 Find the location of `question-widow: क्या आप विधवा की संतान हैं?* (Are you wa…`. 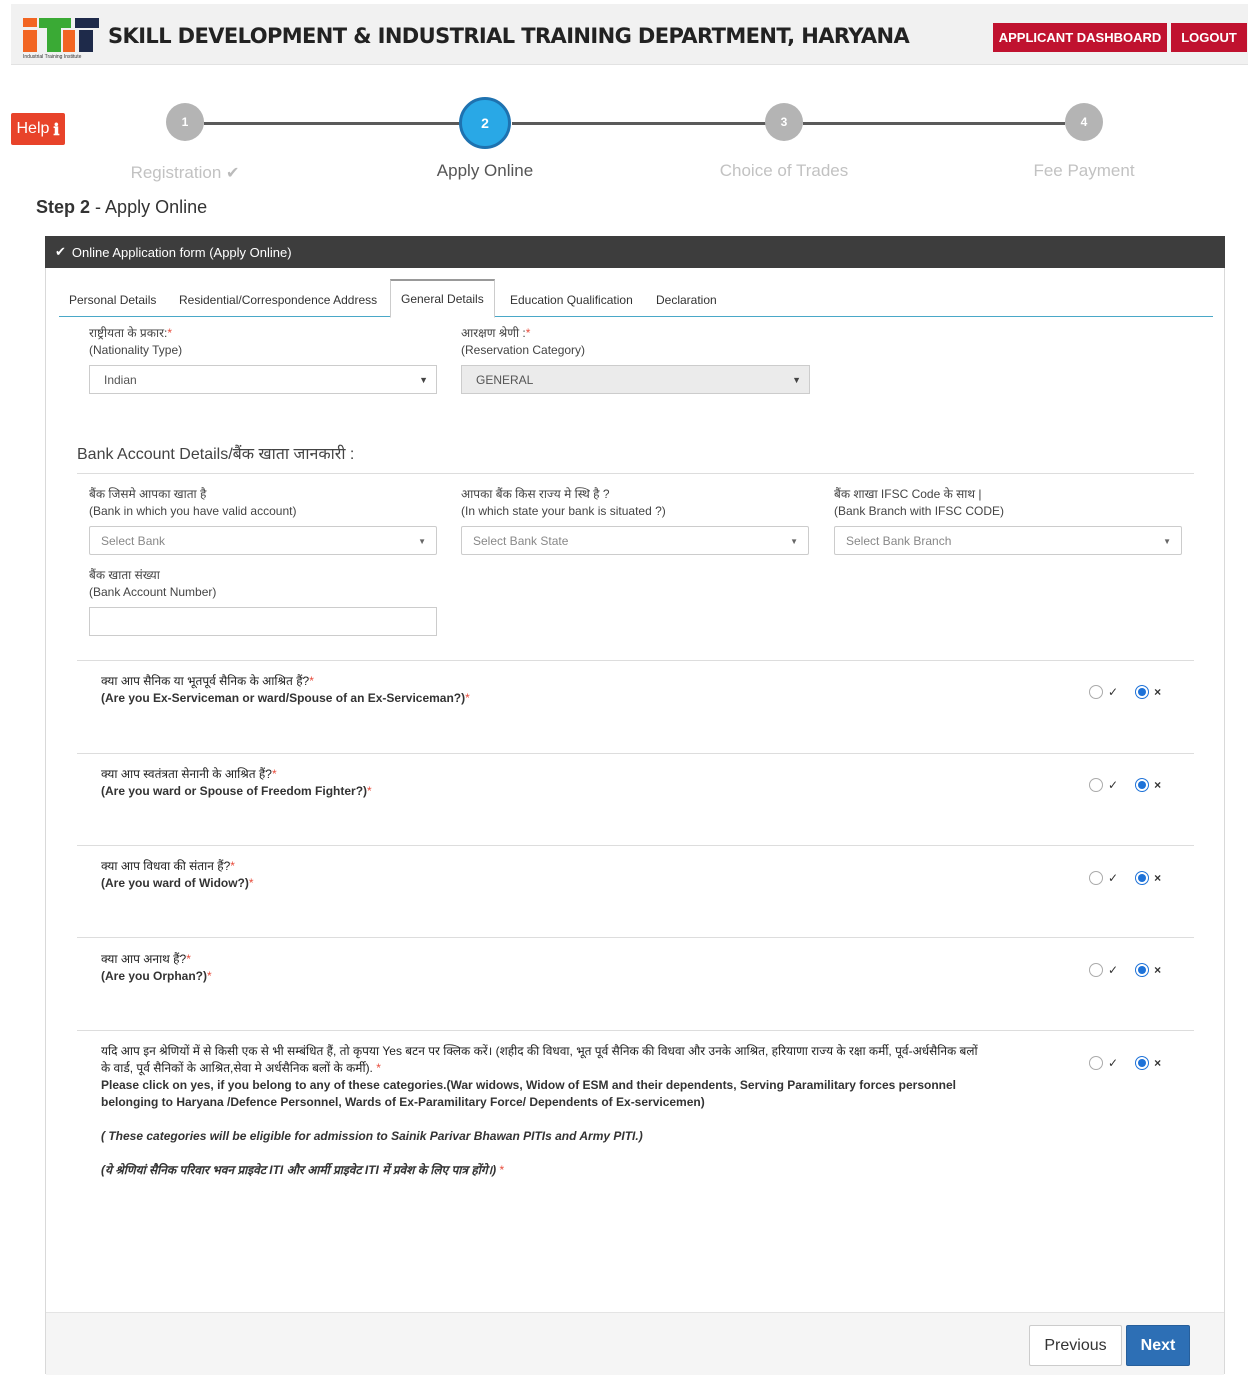

question-widow: क्या आप विधवा की संतान हैं?* (Are you wa… is located at coordinates (177, 874).